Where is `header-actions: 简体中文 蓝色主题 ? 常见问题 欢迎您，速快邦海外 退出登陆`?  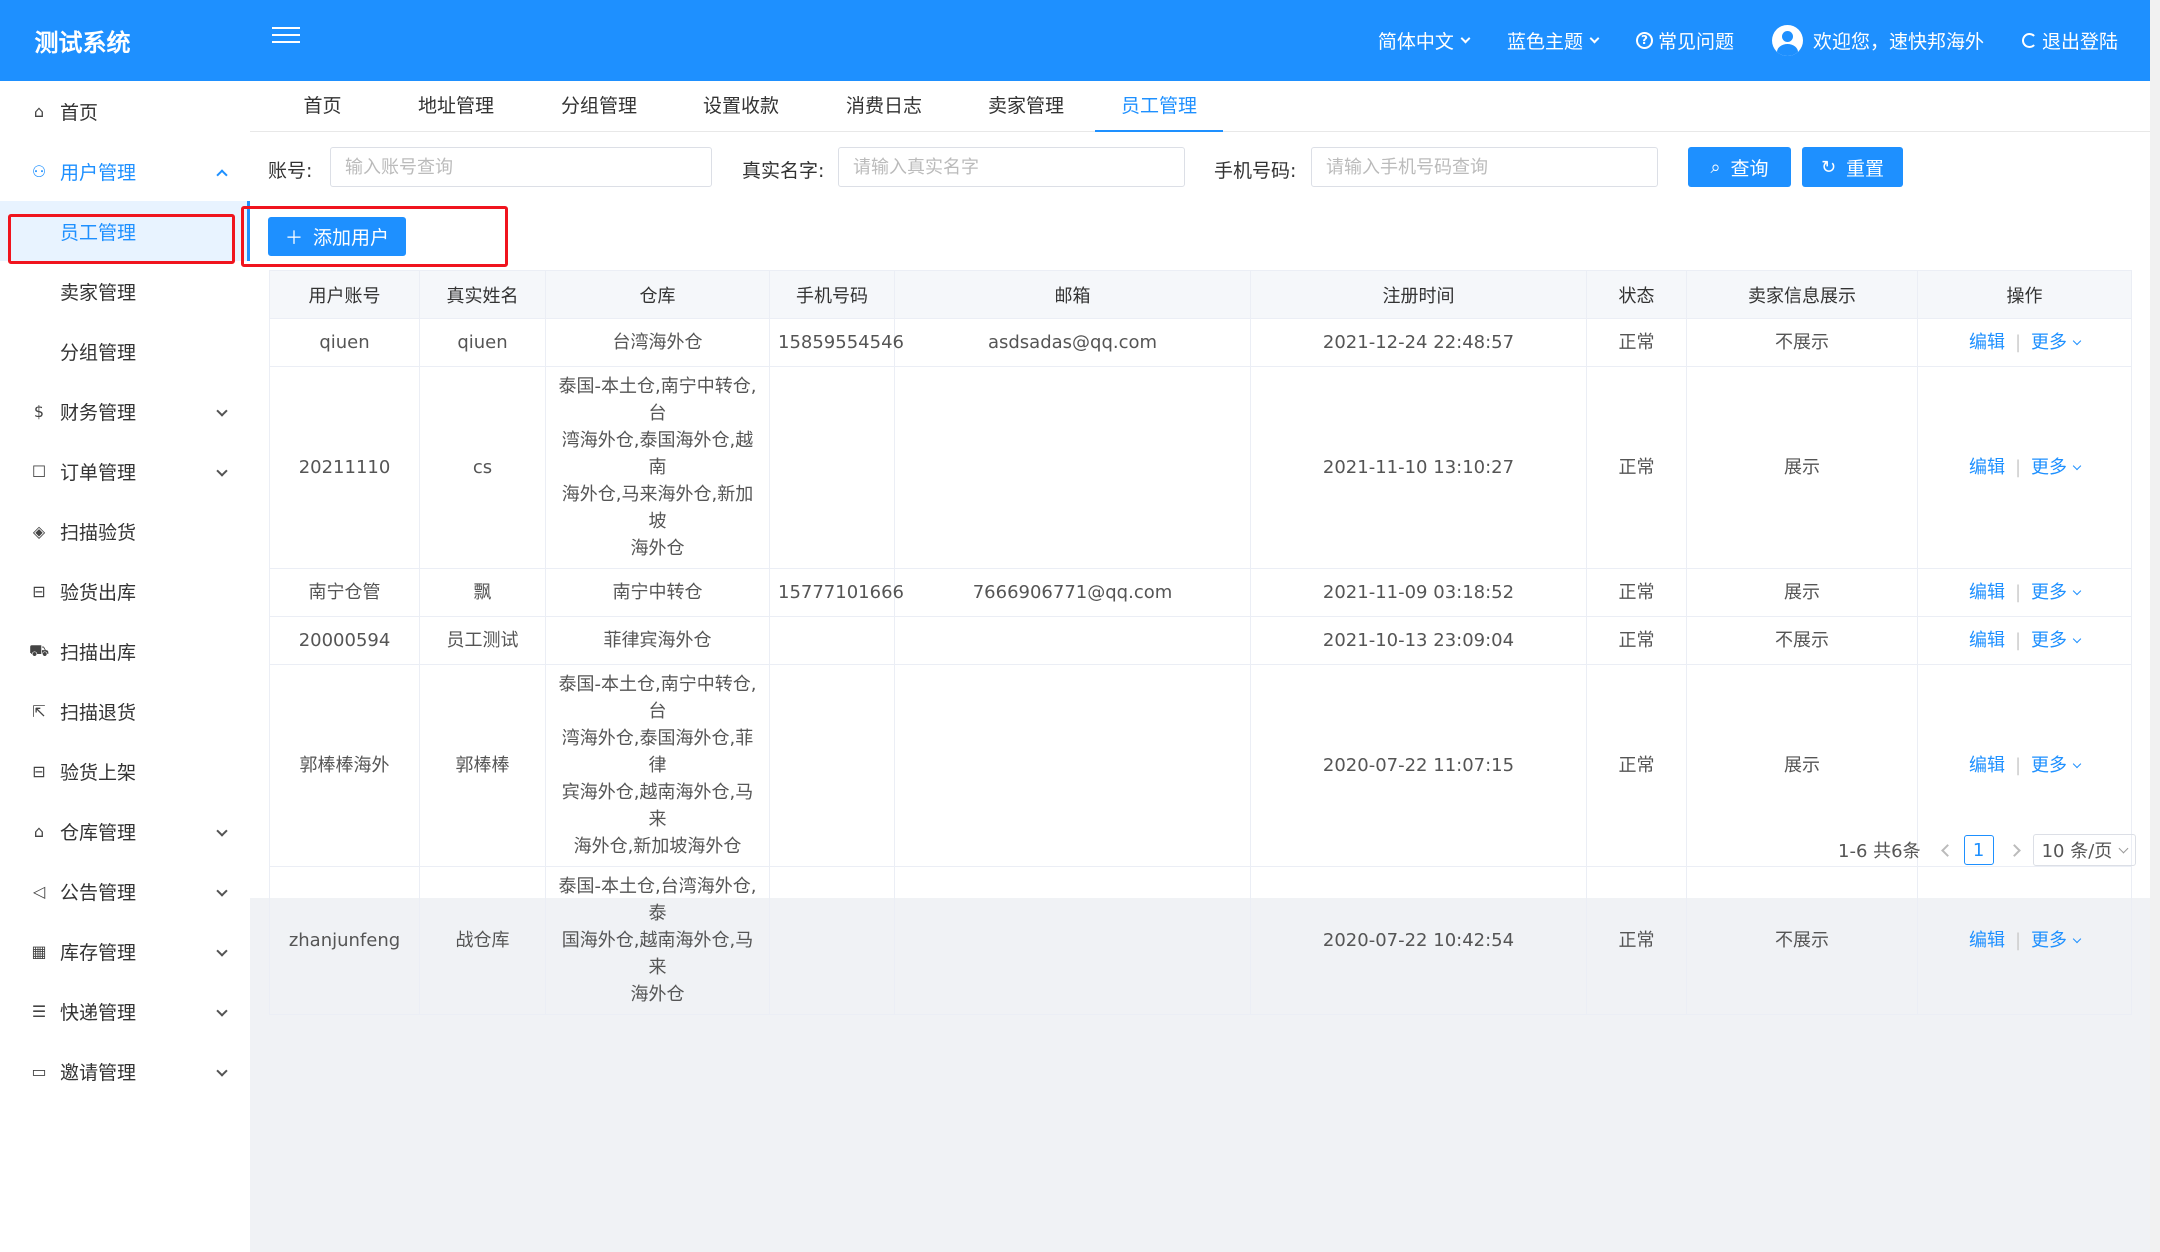
header-actions: 简体中文 蓝色主题 ? 常见问题 欢迎您，速快邦海外 退出登陆 is located at coordinates (1729, 40).